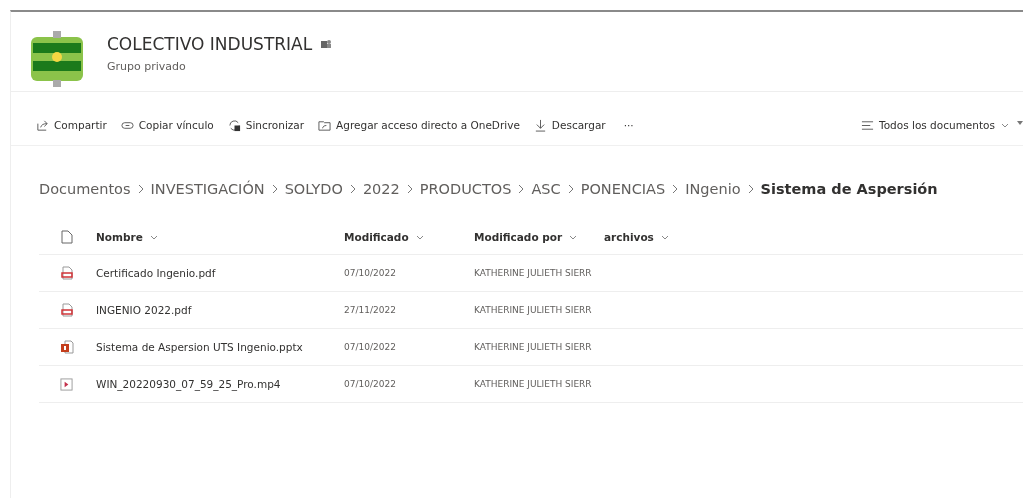  Describe the element at coordinates (326, 44) in the screenshot. I see `teams-icon` at that location.